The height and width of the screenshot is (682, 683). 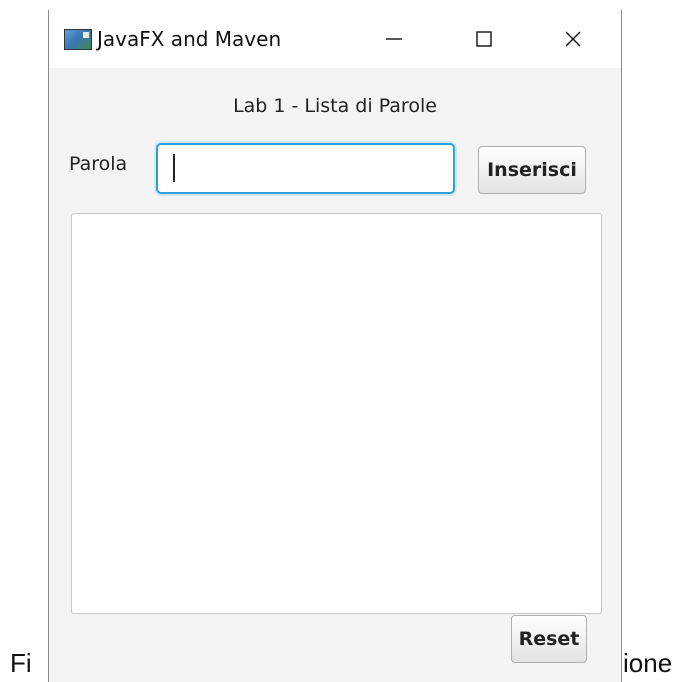 What do you see at coordinates (335, 106) in the screenshot?
I see `page-title: Lab 1 - Lista di Parole` at bounding box center [335, 106].